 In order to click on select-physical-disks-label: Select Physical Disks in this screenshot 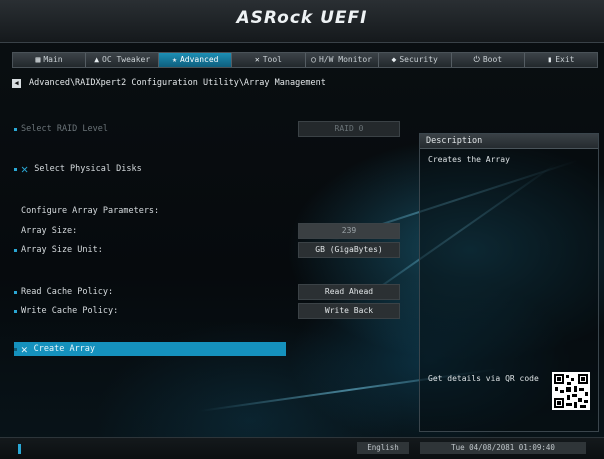, I will do `click(88, 169)`.